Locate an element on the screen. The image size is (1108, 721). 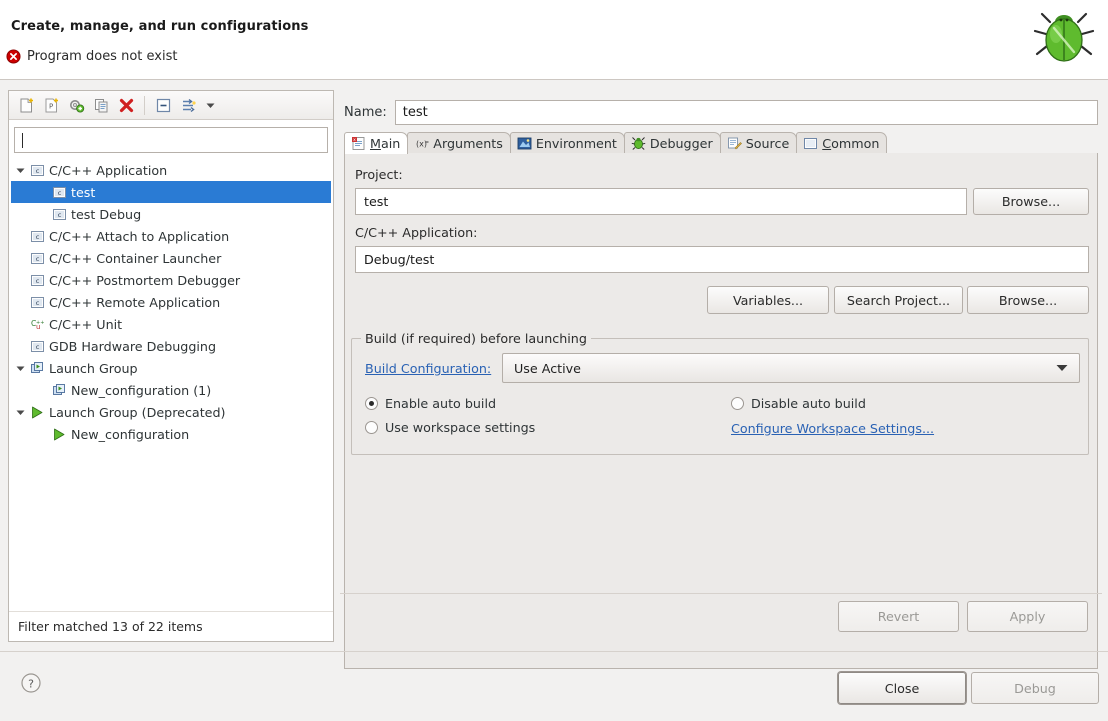
tab-main: x Main is located at coordinates (376, 143).